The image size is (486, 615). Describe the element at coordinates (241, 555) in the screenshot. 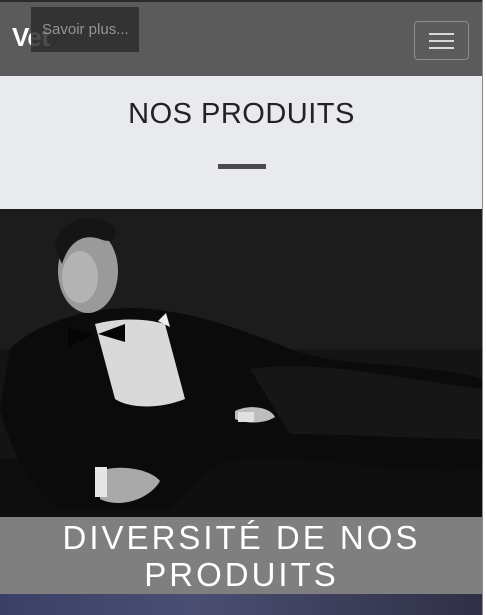

I see `hero-caption: DIVERSITÉ DE NOS PRODUITS` at that location.